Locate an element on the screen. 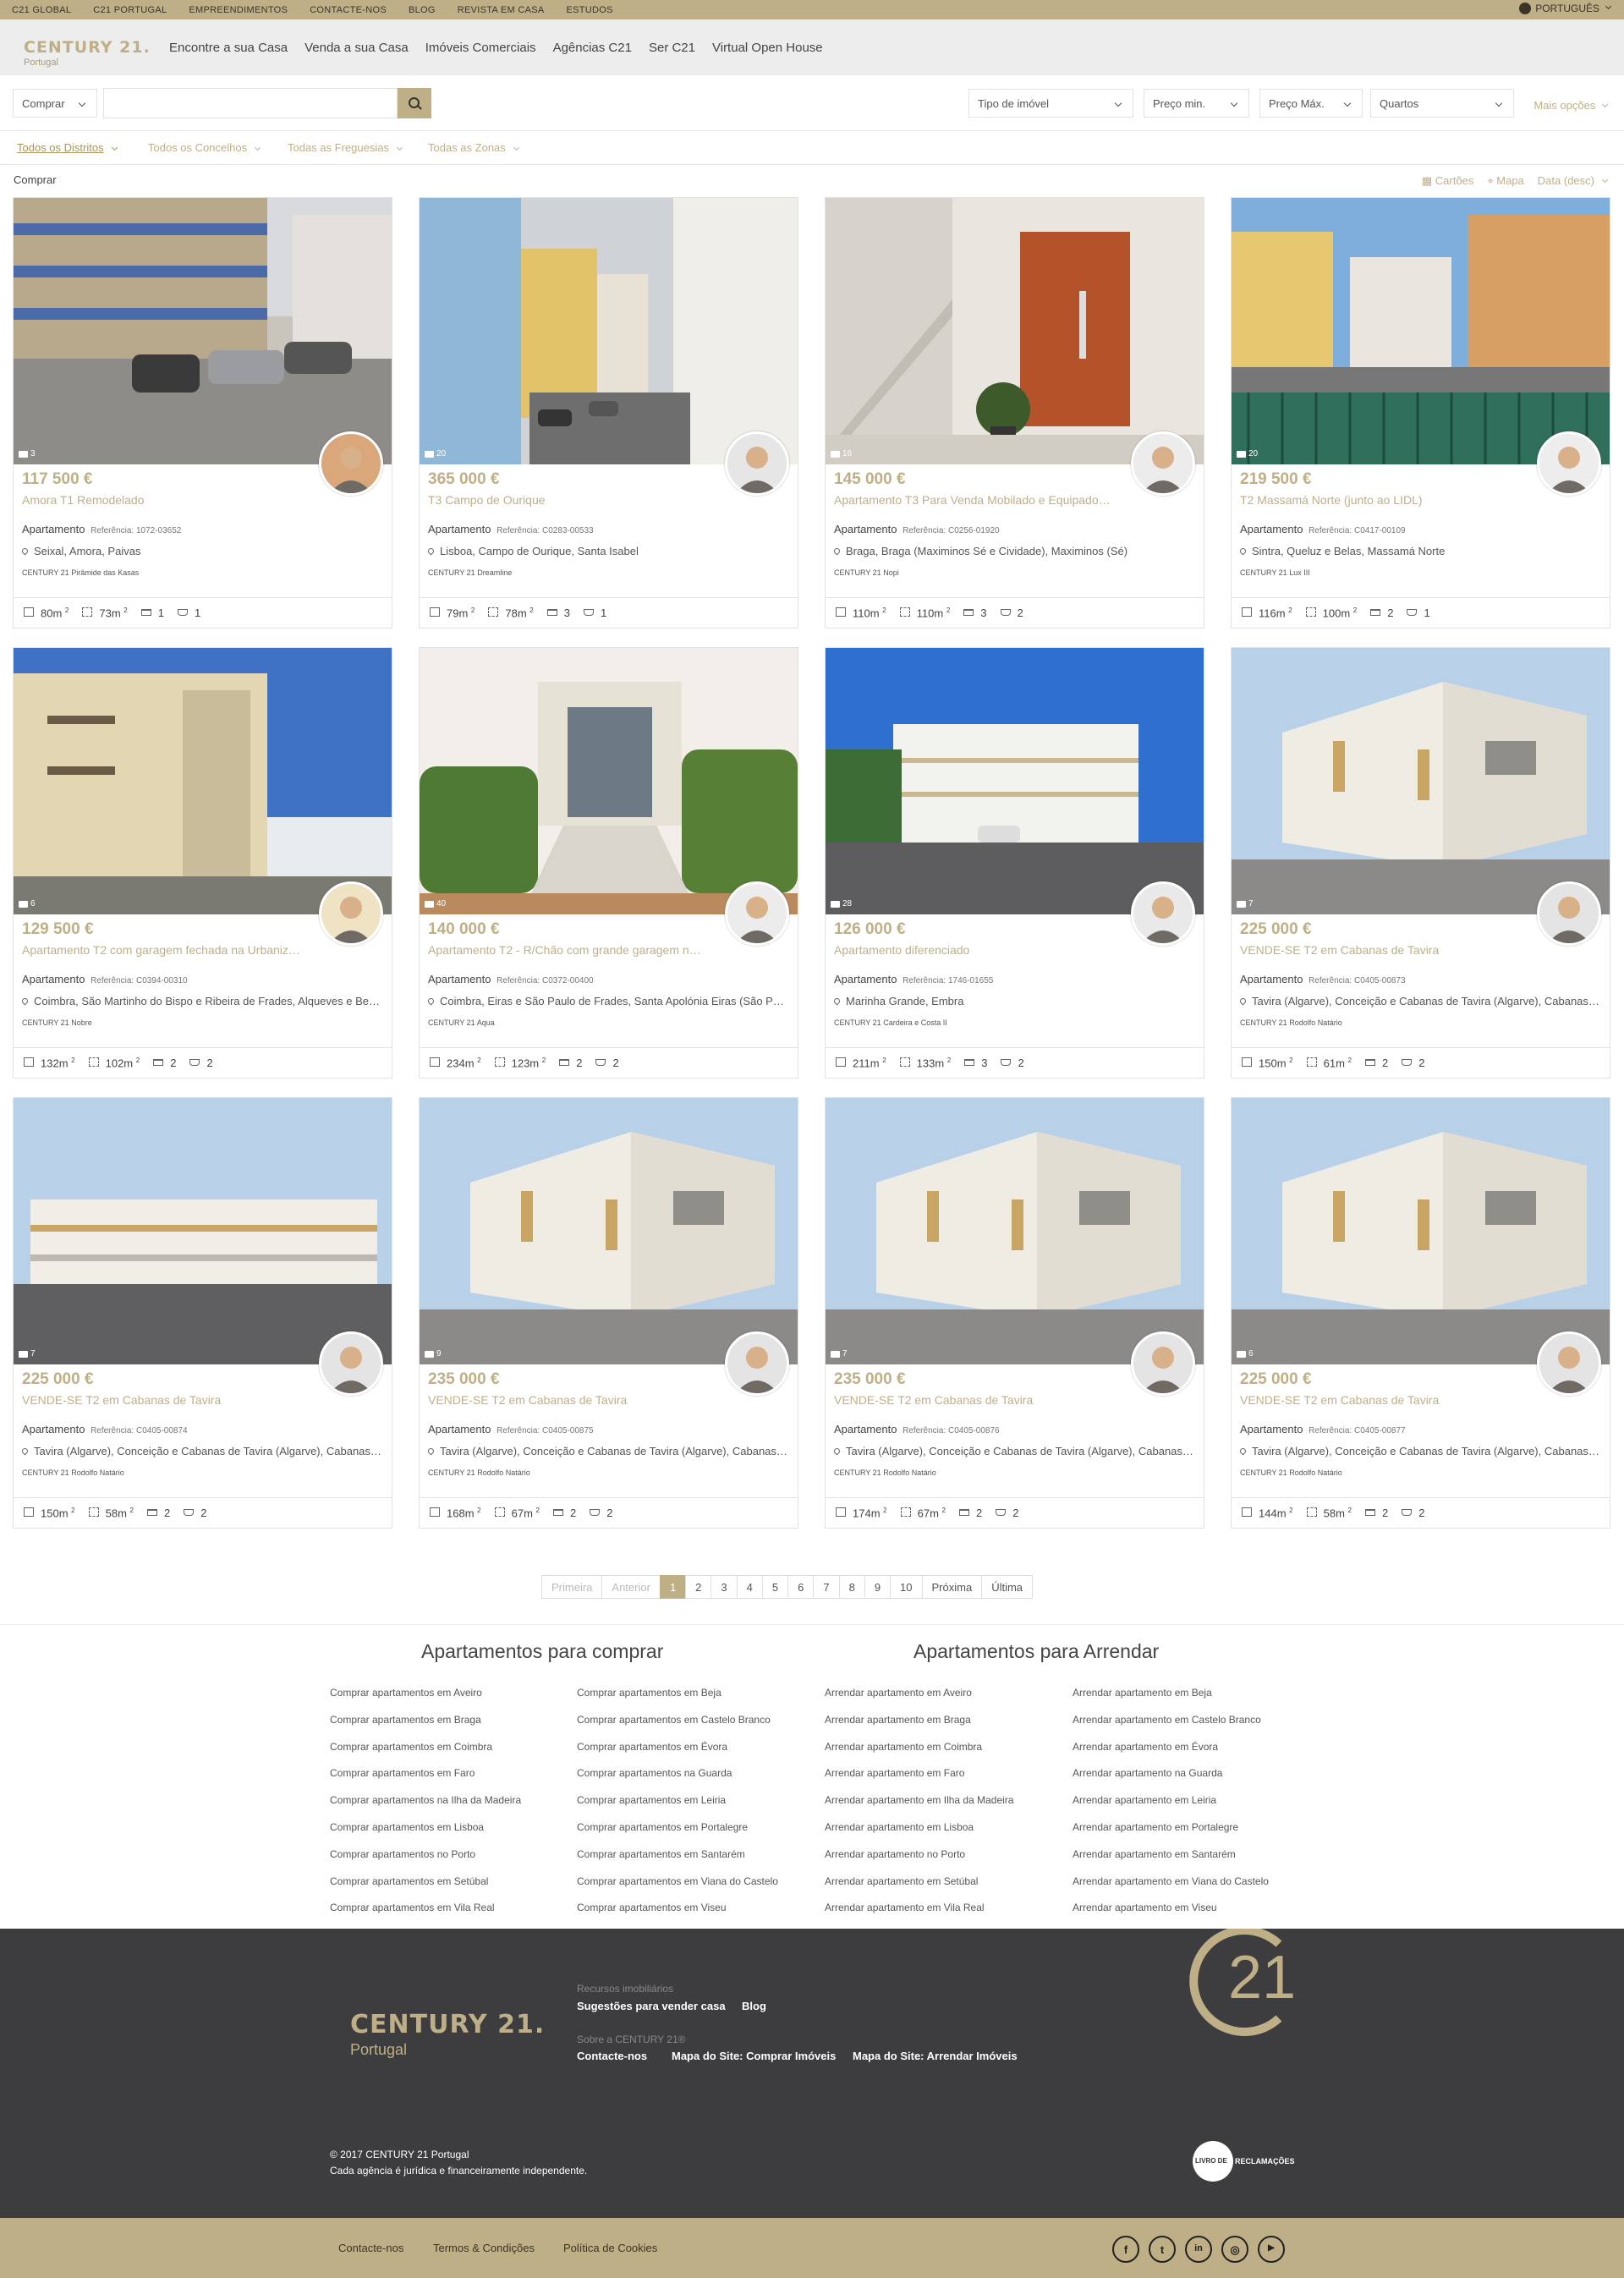 This screenshot has width=1624, height=2278. sort-select: Data (desc) is located at coordinates (1574, 181).